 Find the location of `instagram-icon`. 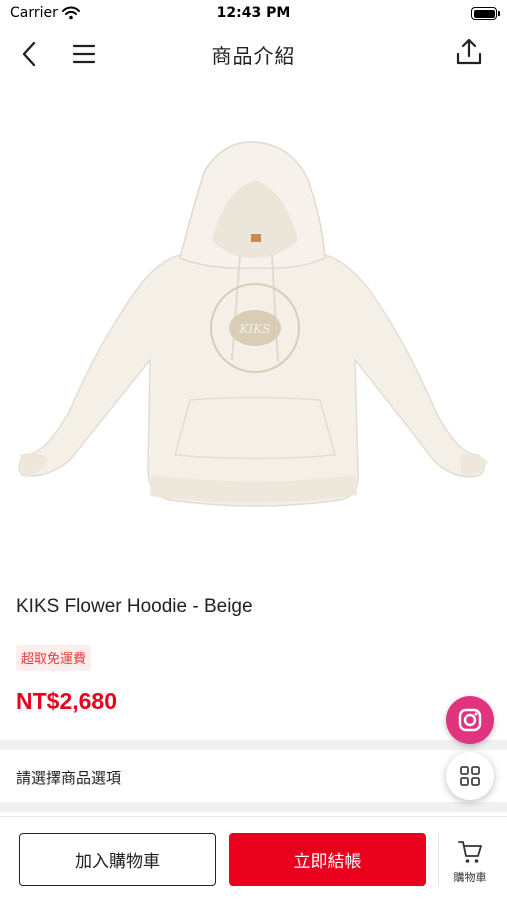

instagram-icon is located at coordinates (470, 720).